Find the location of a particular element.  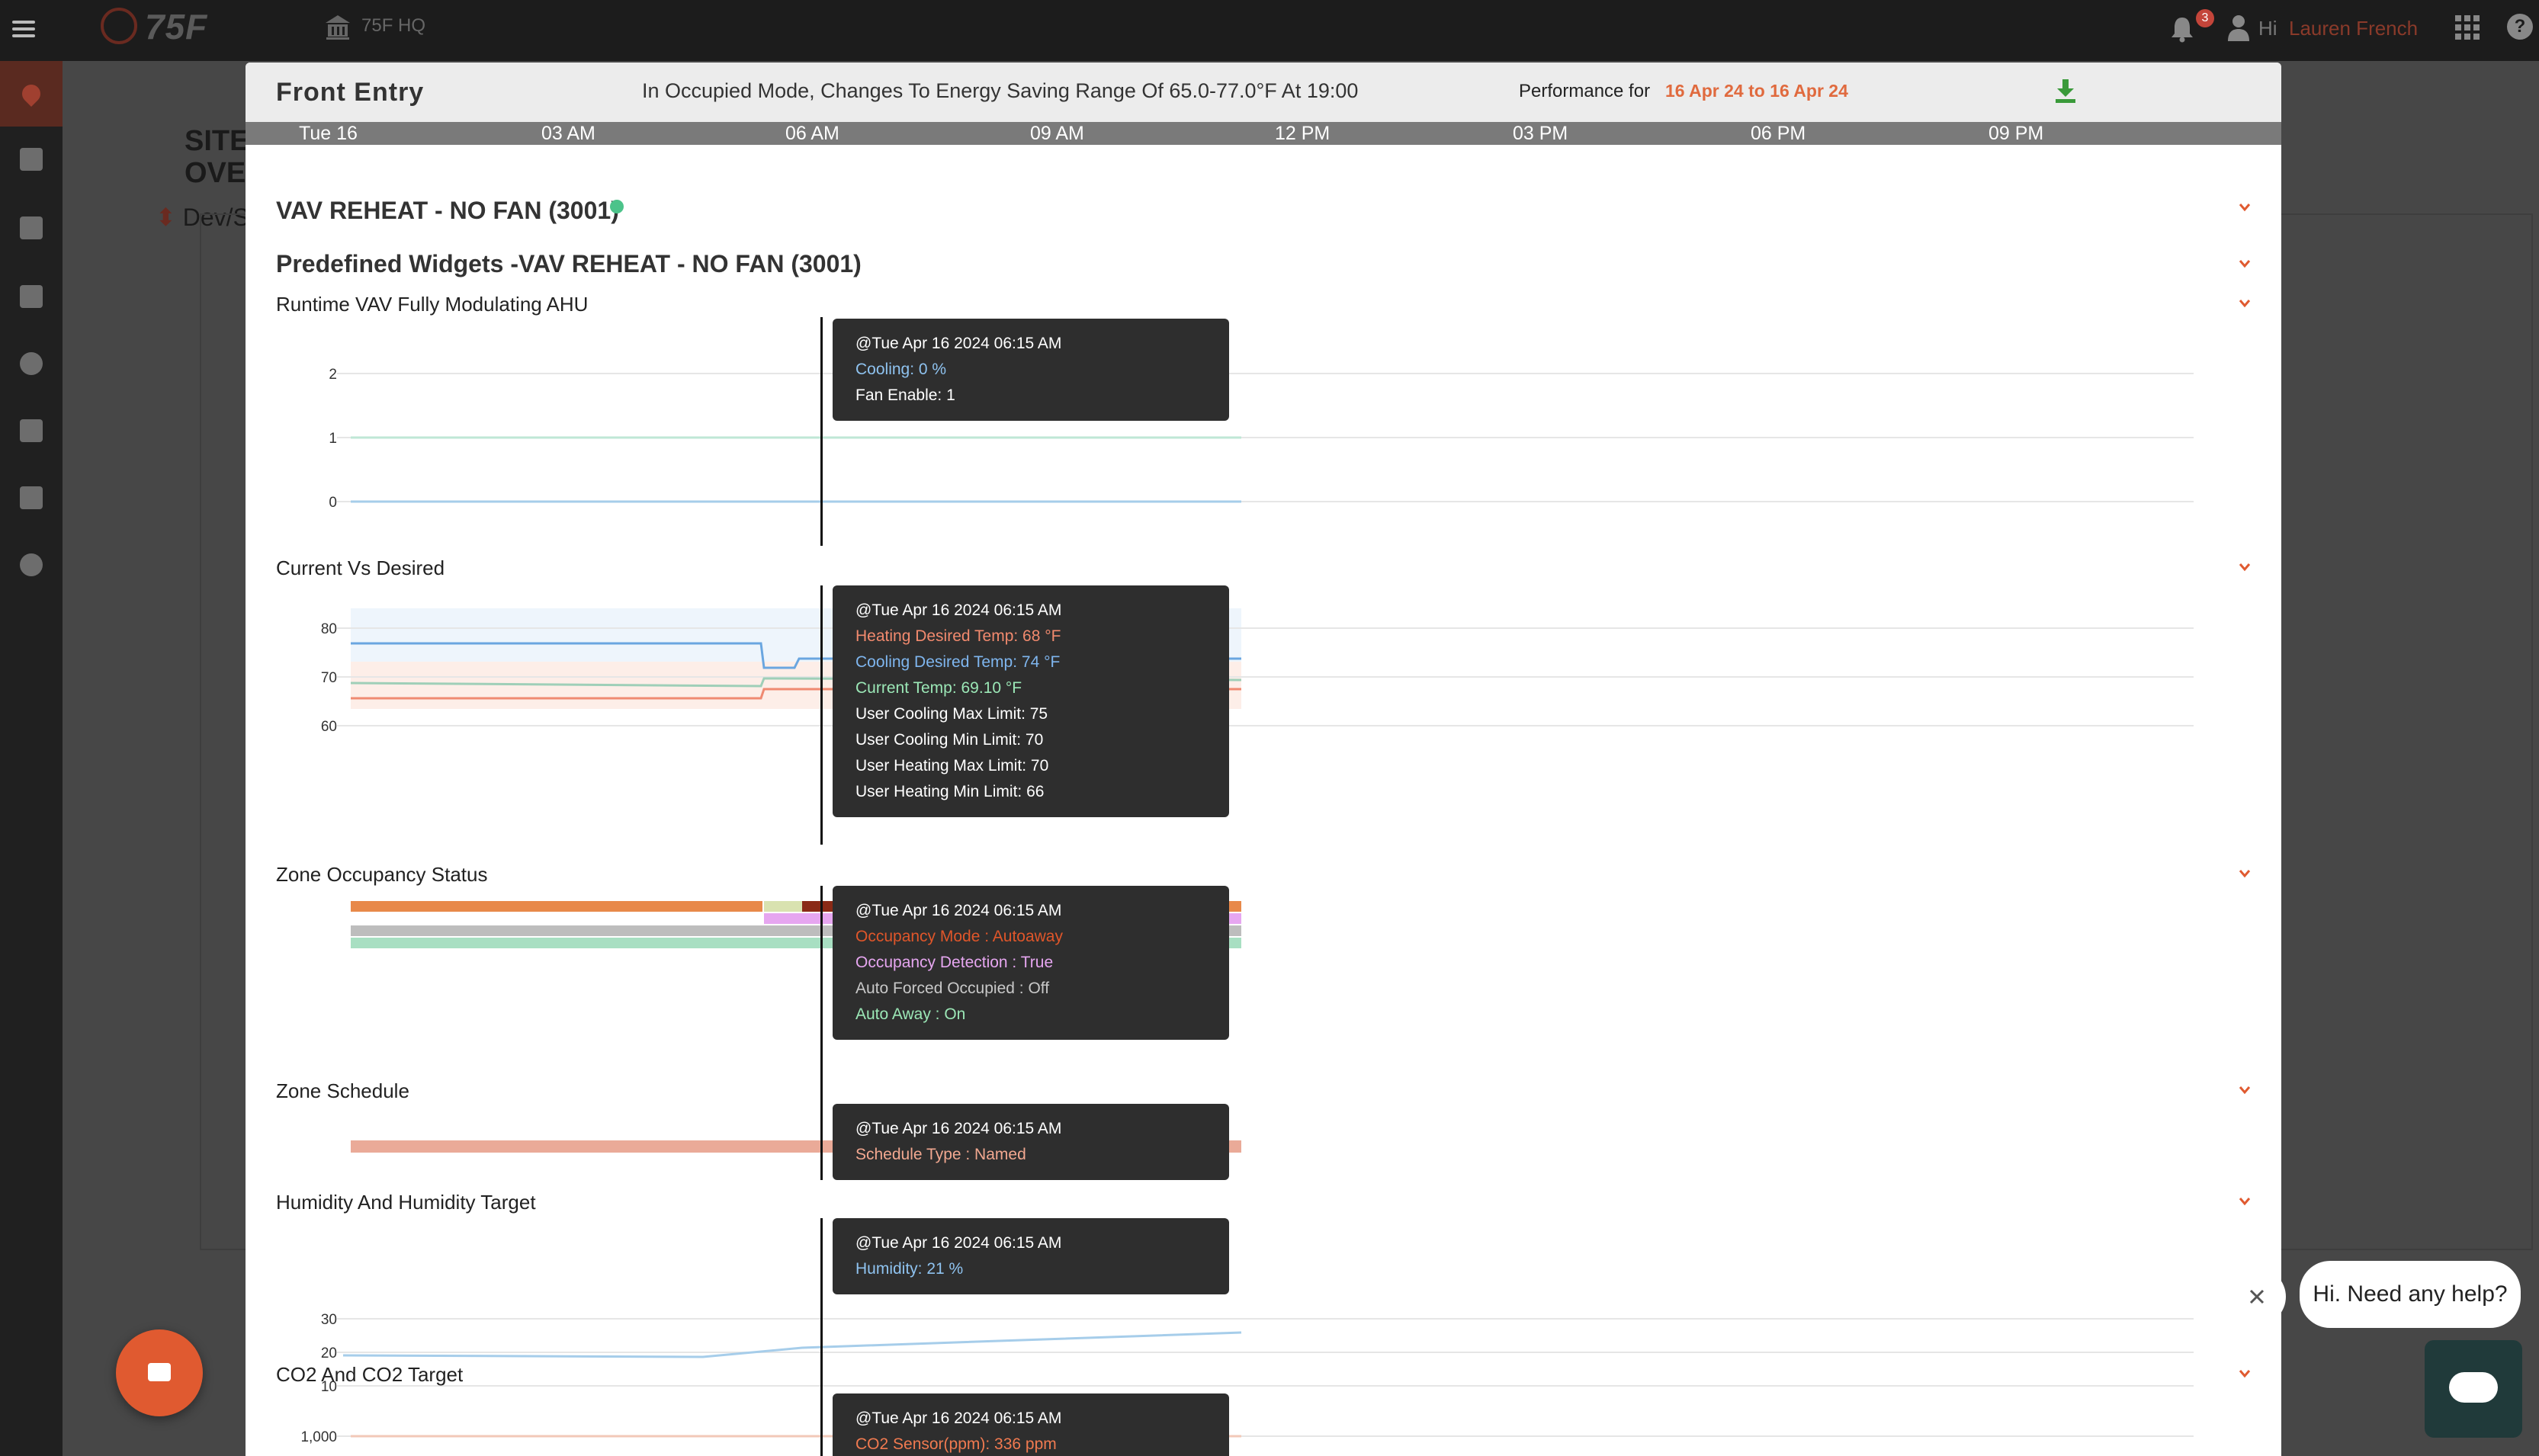

nav-laptop-icon is located at coordinates (31, 228).